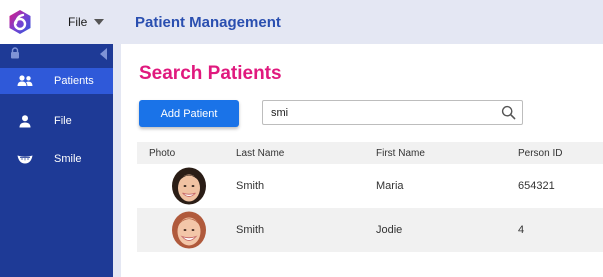  What do you see at coordinates (23, 121) in the screenshot?
I see `person-icon` at bounding box center [23, 121].